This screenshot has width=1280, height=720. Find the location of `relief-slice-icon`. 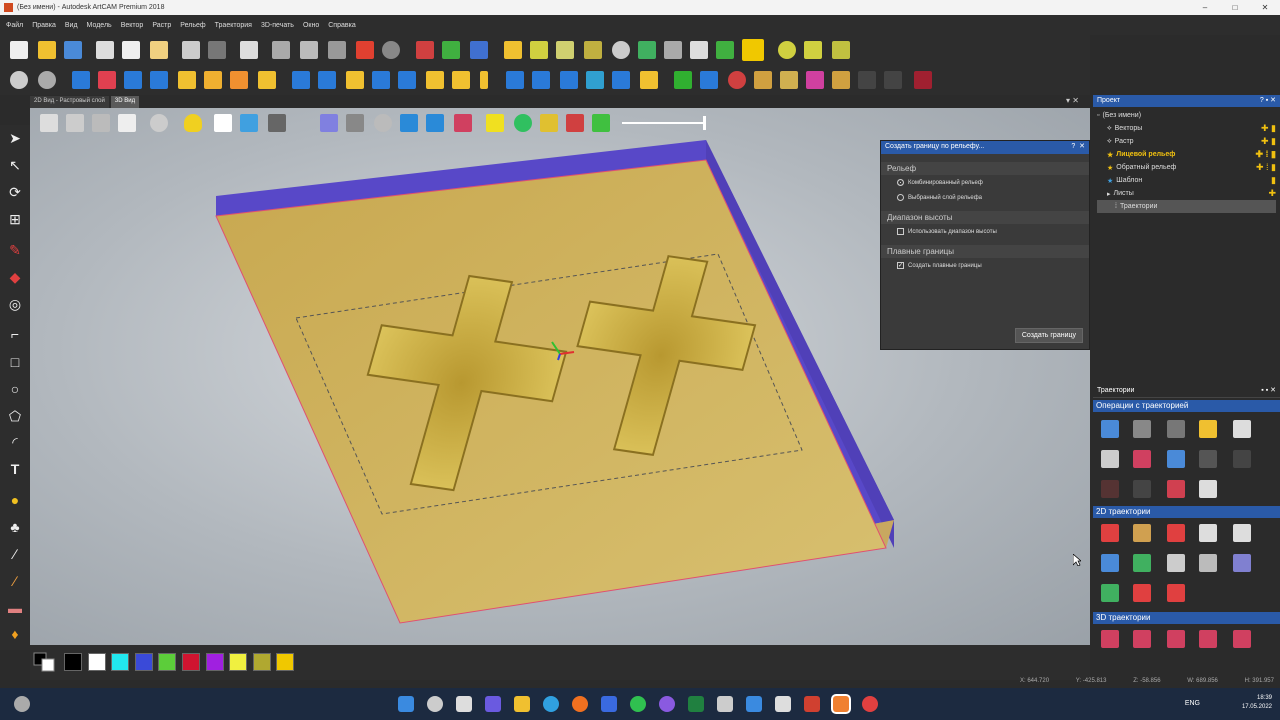

relief-slice-icon is located at coordinates (621, 80).